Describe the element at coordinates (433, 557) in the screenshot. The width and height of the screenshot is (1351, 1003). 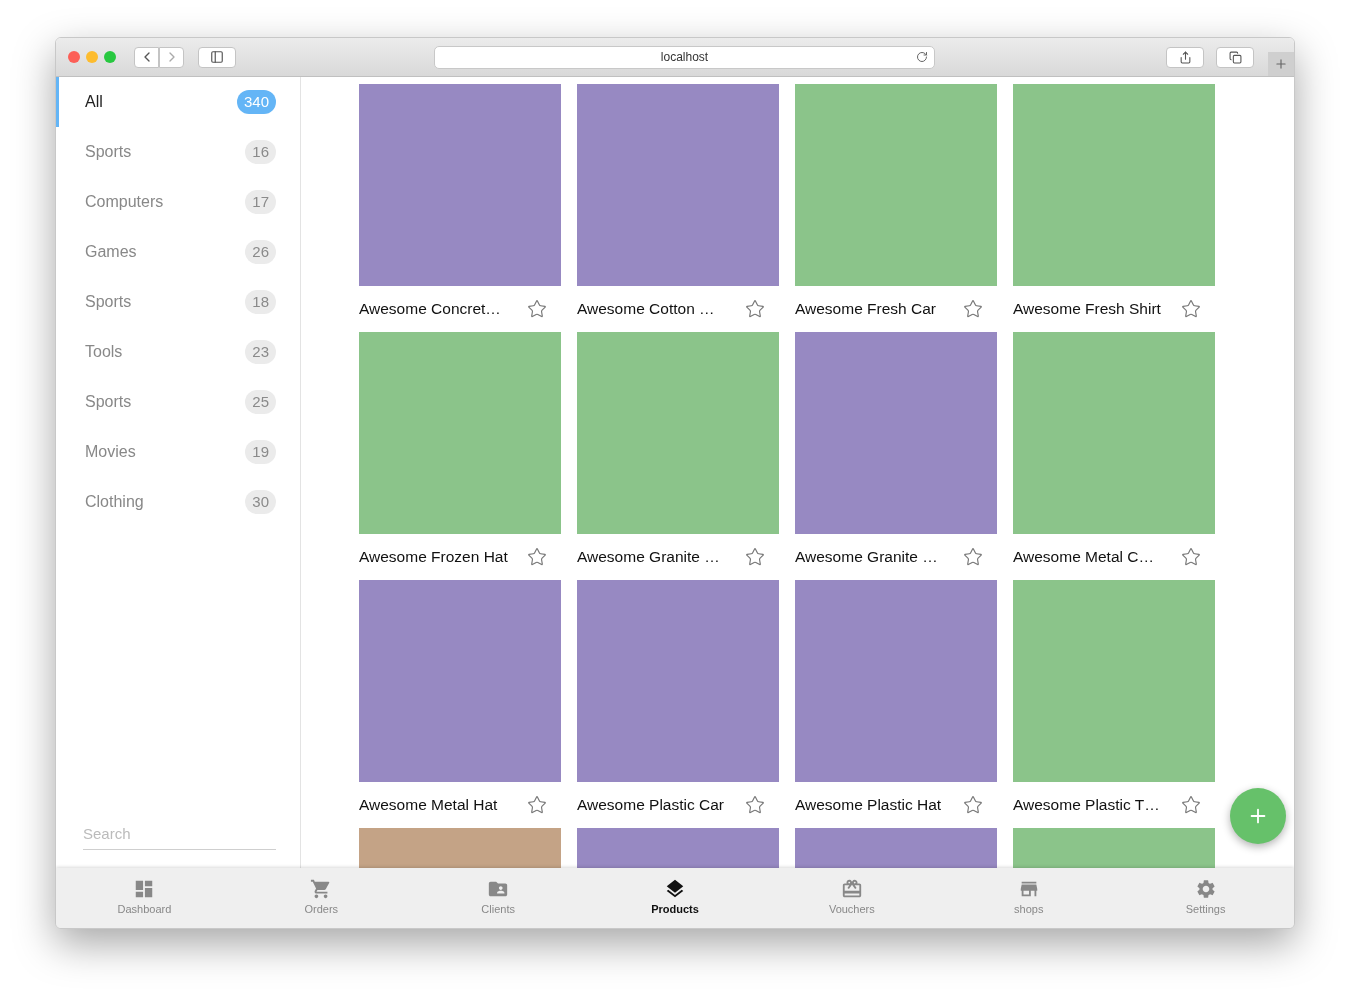
I see `product-name: Awesome Frozen Hat` at that location.